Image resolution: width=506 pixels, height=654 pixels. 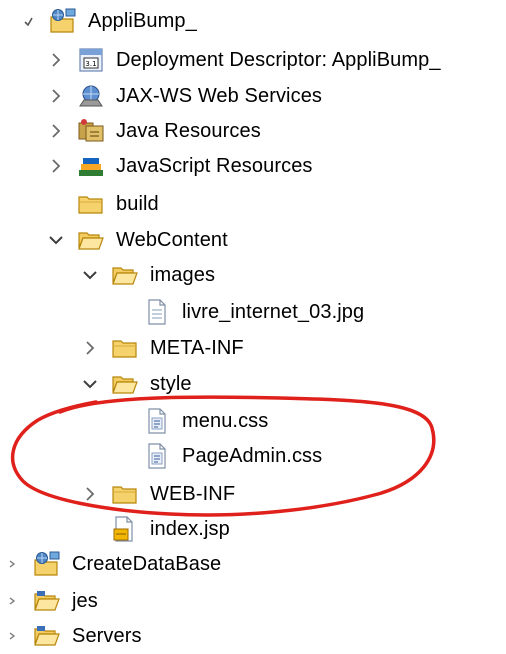 I want to click on tree-item-label: jes, so click(x=85, y=601).